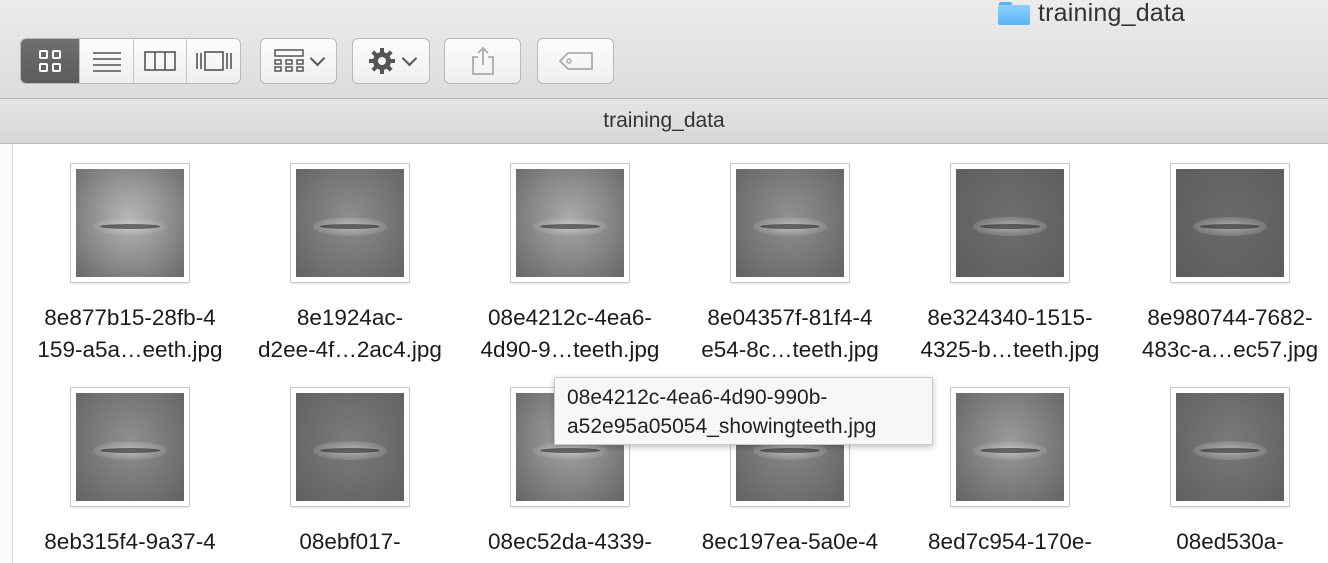  I want to click on arrange-button, so click(298, 61).